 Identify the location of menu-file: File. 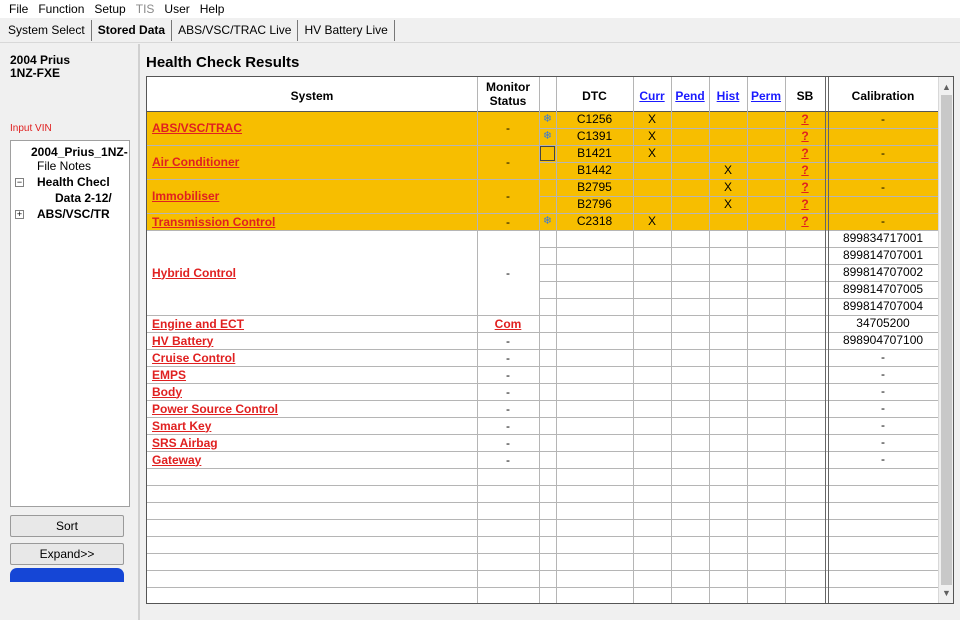
(18, 9).